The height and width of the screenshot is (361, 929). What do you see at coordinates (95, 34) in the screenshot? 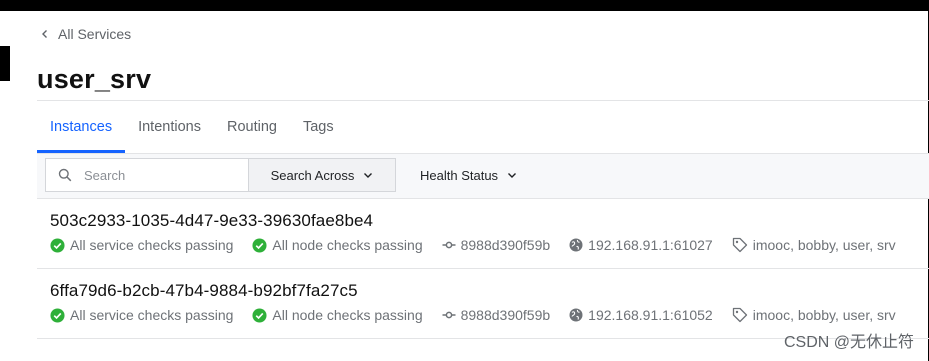
I see `breadcrumb-label: All Services` at bounding box center [95, 34].